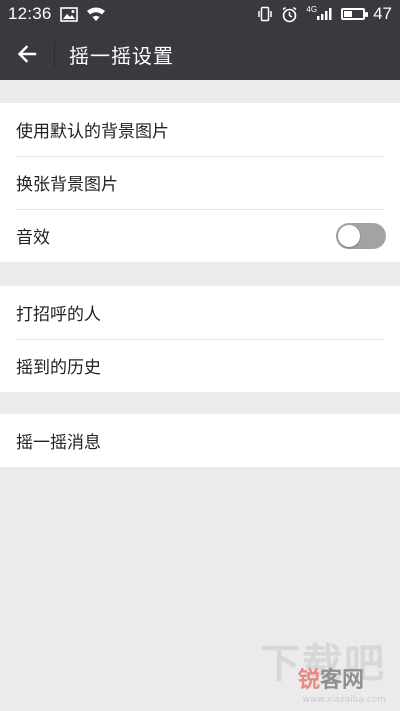 This screenshot has width=400, height=711. Describe the element at coordinates (344, 700) in the screenshot. I see `watermark-url: www.xiazaiba.com` at that location.